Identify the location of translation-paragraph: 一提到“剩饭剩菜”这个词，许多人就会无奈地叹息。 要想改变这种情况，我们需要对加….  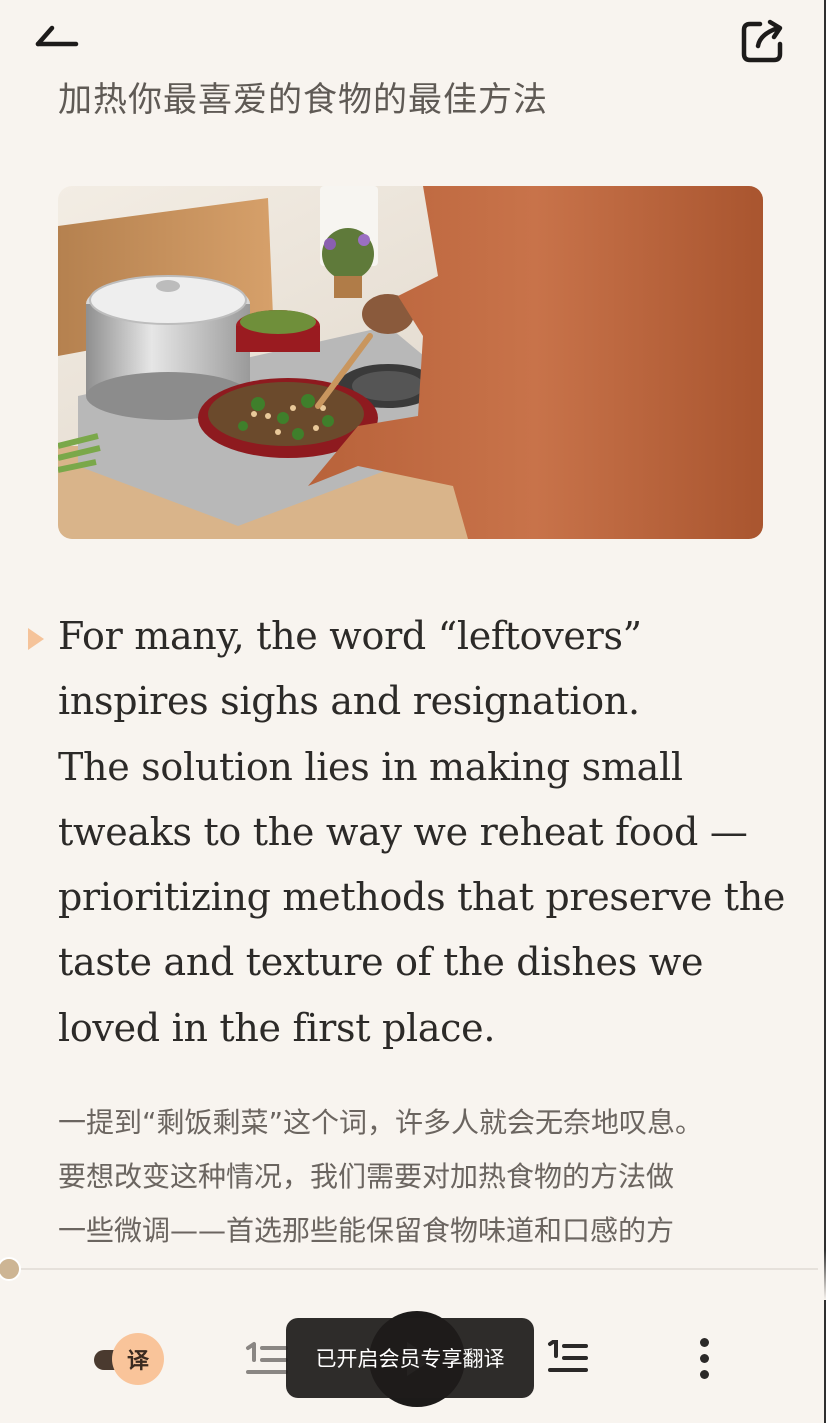
(418, 1177).